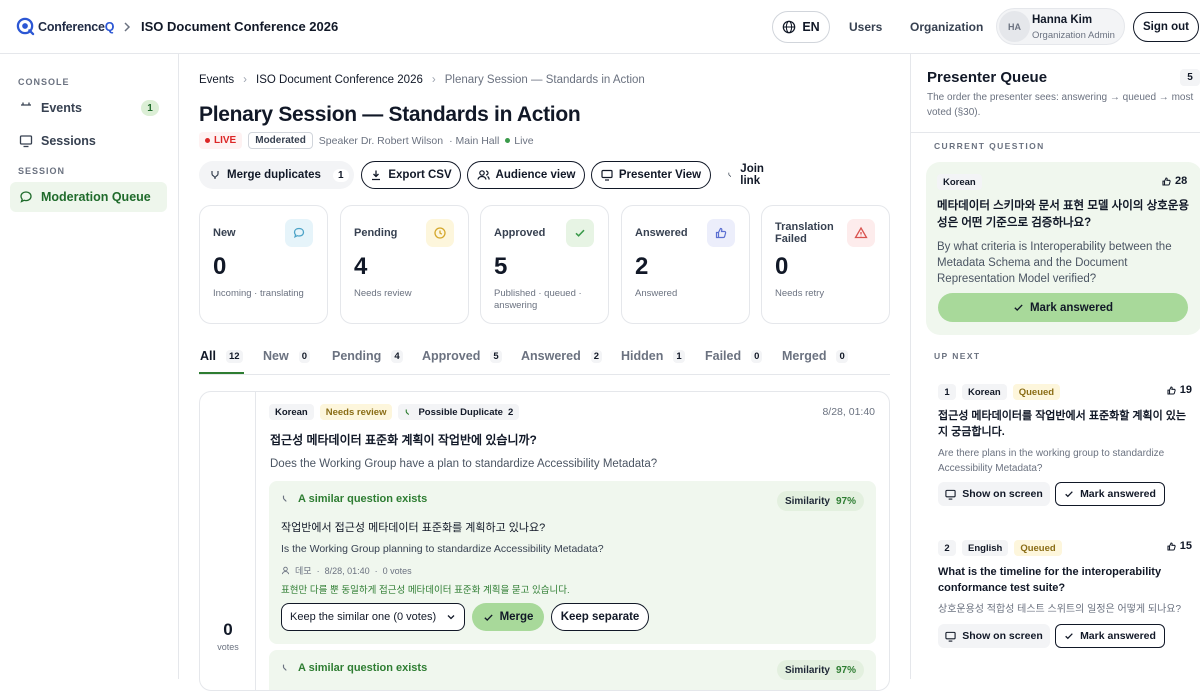 This screenshot has height=691, width=1200. What do you see at coordinates (207, 140) in the screenshot?
I see `live-dot-icon` at bounding box center [207, 140].